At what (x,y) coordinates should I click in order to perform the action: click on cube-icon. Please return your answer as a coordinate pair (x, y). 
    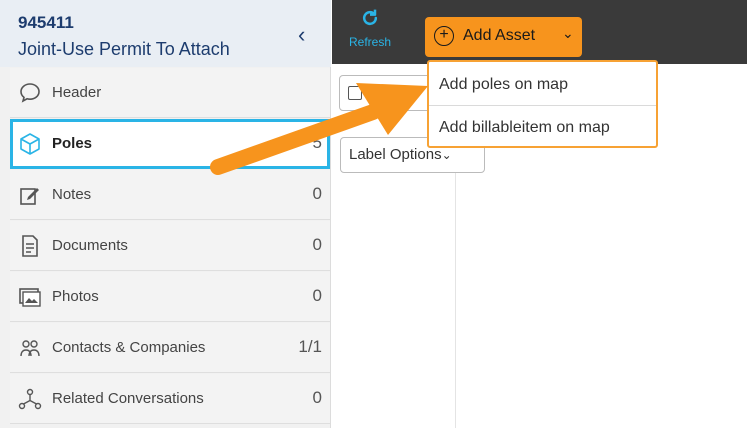
    Looking at the image, I should click on (30, 144).